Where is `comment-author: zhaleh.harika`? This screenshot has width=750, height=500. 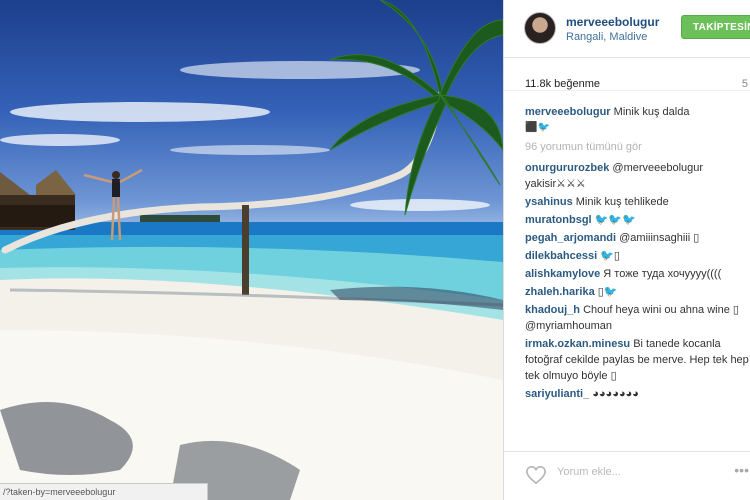 comment-author: zhaleh.harika is located at coordinates (560, 292).